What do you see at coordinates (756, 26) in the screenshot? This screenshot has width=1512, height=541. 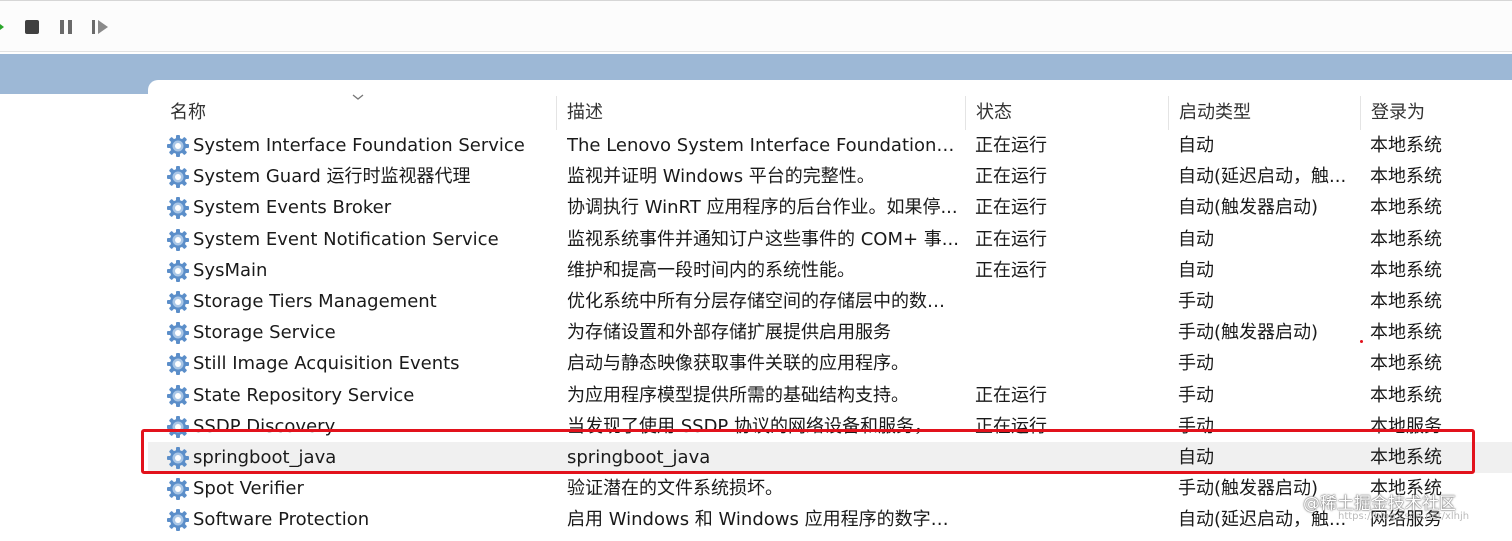 I see `toolbar` at bounding box center [756, 26].